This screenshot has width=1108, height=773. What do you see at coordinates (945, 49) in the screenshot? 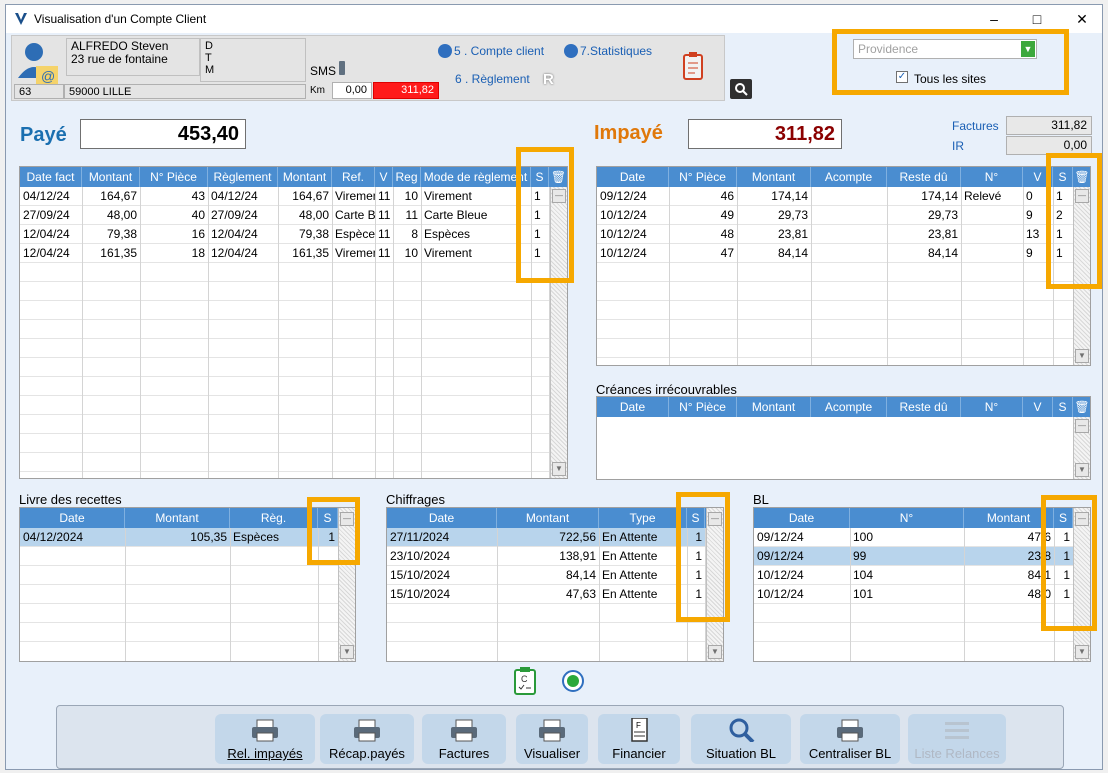
I see `site-select: Providence ▼` at bounding box center [945, 49].